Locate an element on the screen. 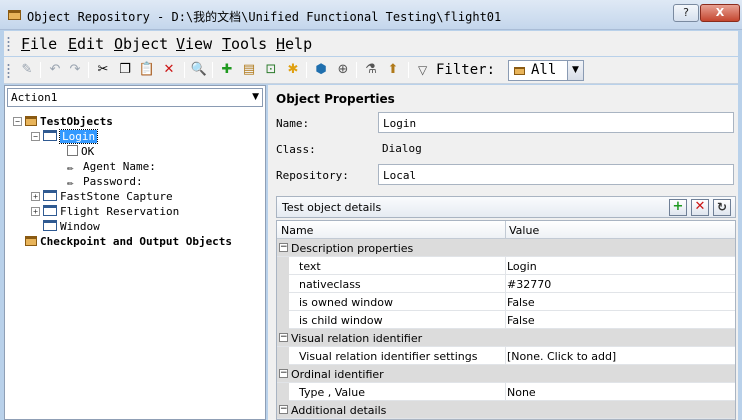 This screenshot has width=742, height=420. object-properties-title: Object Properties is located at coordinates (335, 99).